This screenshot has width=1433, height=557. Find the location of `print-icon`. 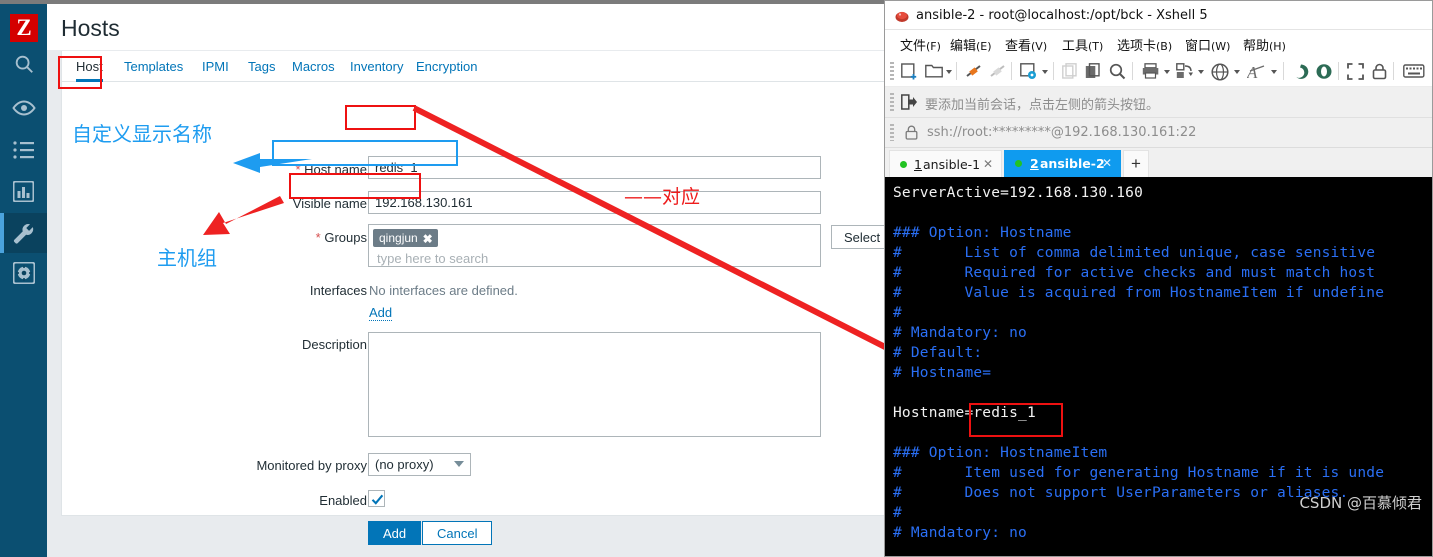

print-icon is located at coordinates (1151, 71).